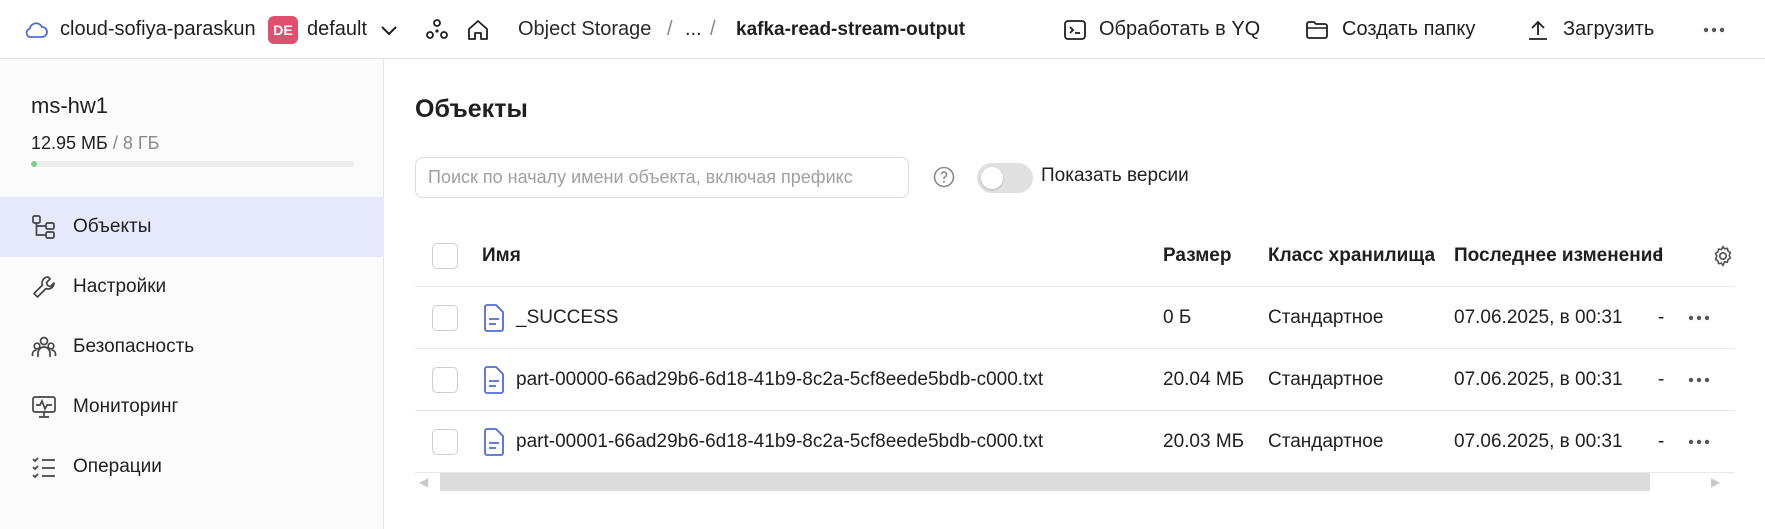 The width and height of the screenshot is (1765, 529). Describe the element at coordinates (192, 227) in the screenshot. I see `sidebar-item-objects: Объекты` at that location.